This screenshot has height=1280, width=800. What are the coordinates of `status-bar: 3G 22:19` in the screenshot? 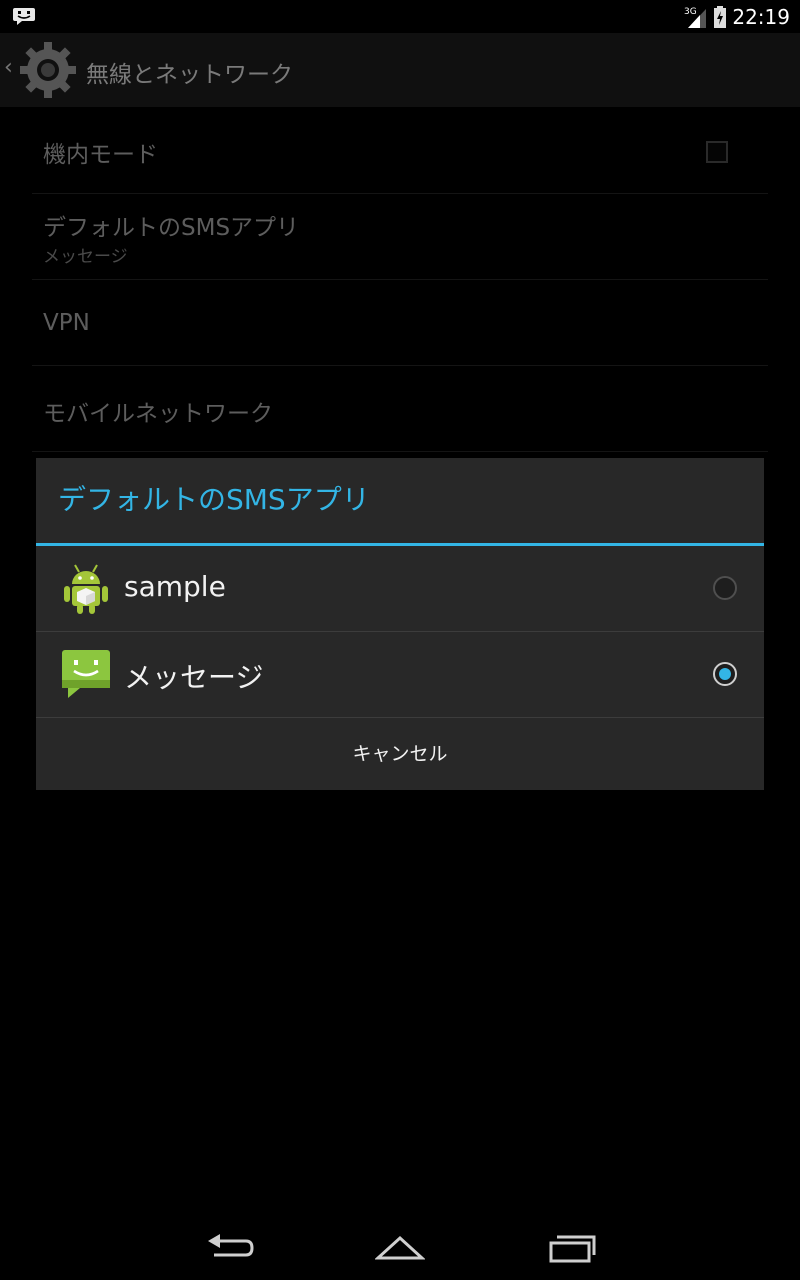 It's located at (400, 16).